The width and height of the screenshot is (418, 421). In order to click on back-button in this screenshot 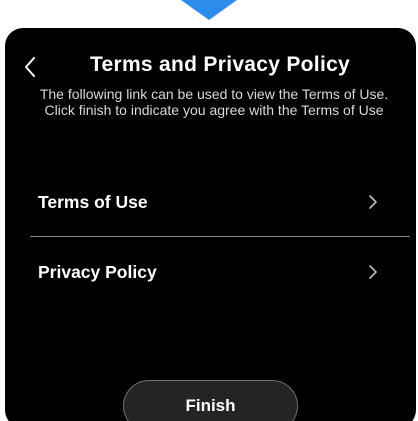, I will do `click(30, 67)`.